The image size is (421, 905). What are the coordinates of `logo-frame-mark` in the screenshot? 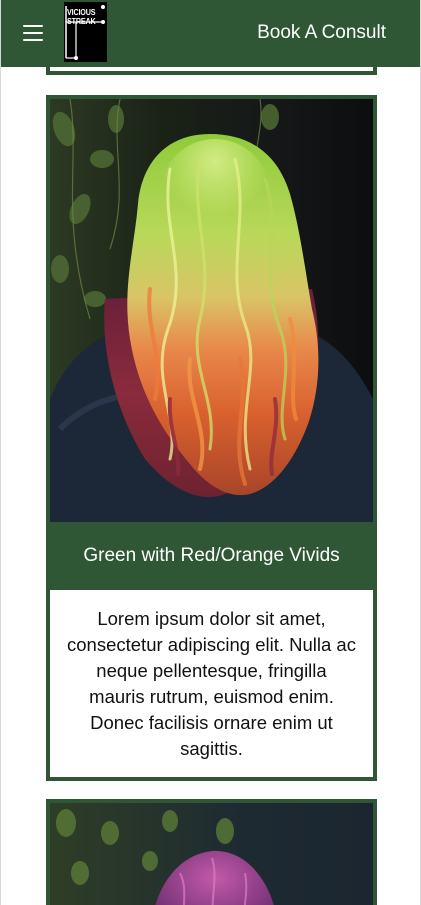 It's located at (85, 32).